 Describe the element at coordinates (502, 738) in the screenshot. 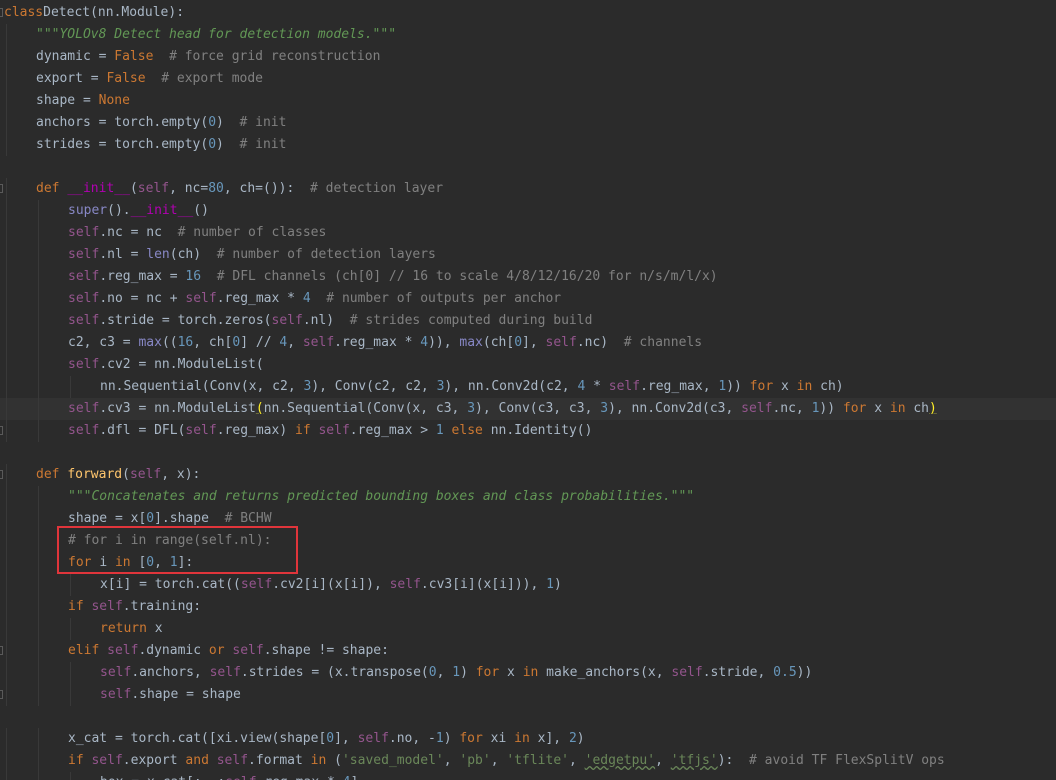

I see `code-token: xi` at that location.